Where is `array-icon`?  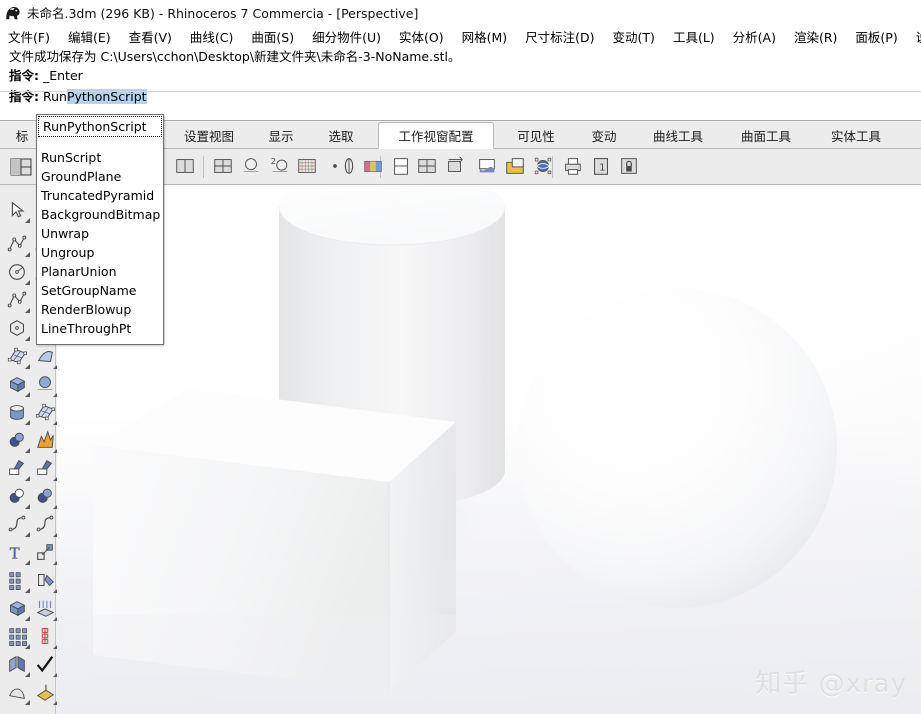
array-icon is located at coordinates (18, 581).